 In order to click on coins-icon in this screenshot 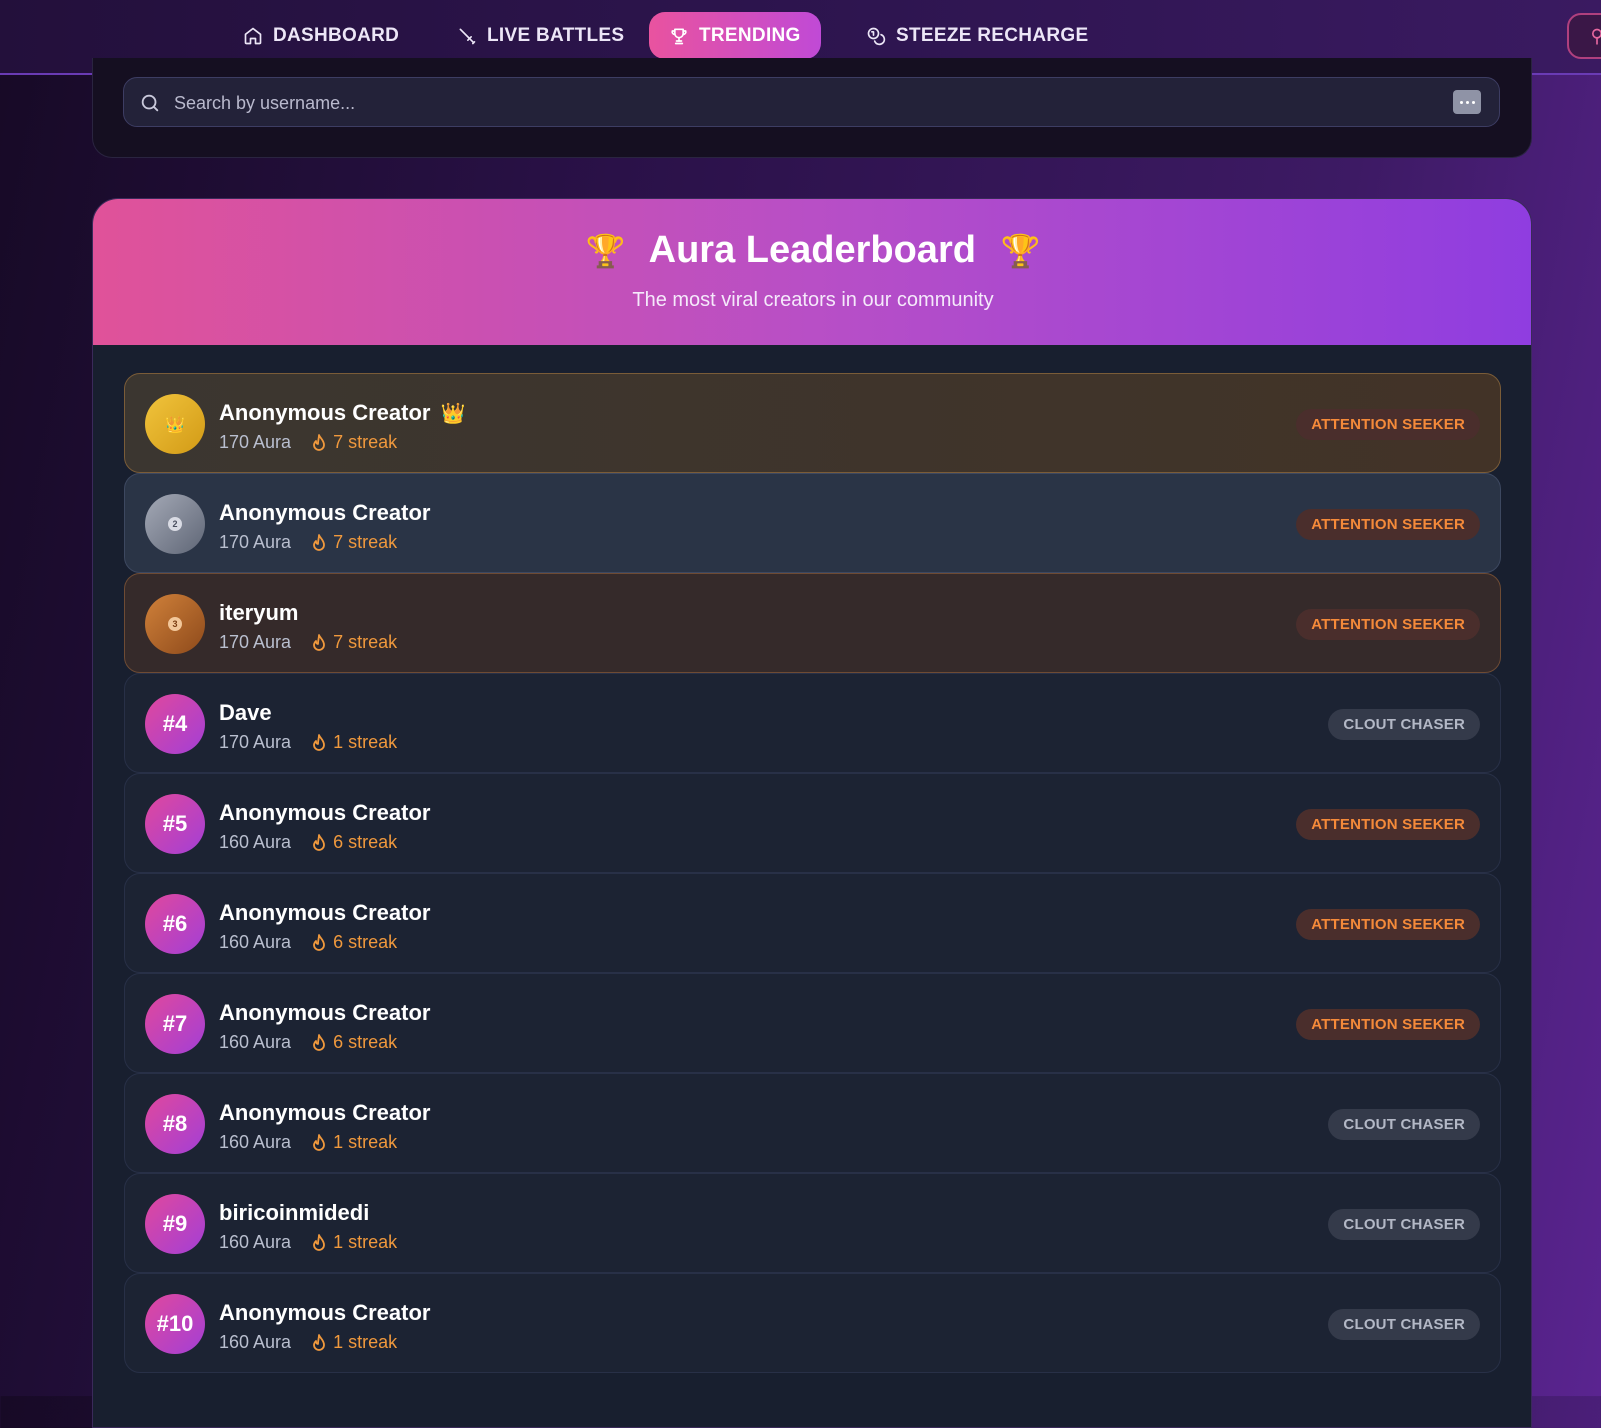, I will do `click(876, 36)`.